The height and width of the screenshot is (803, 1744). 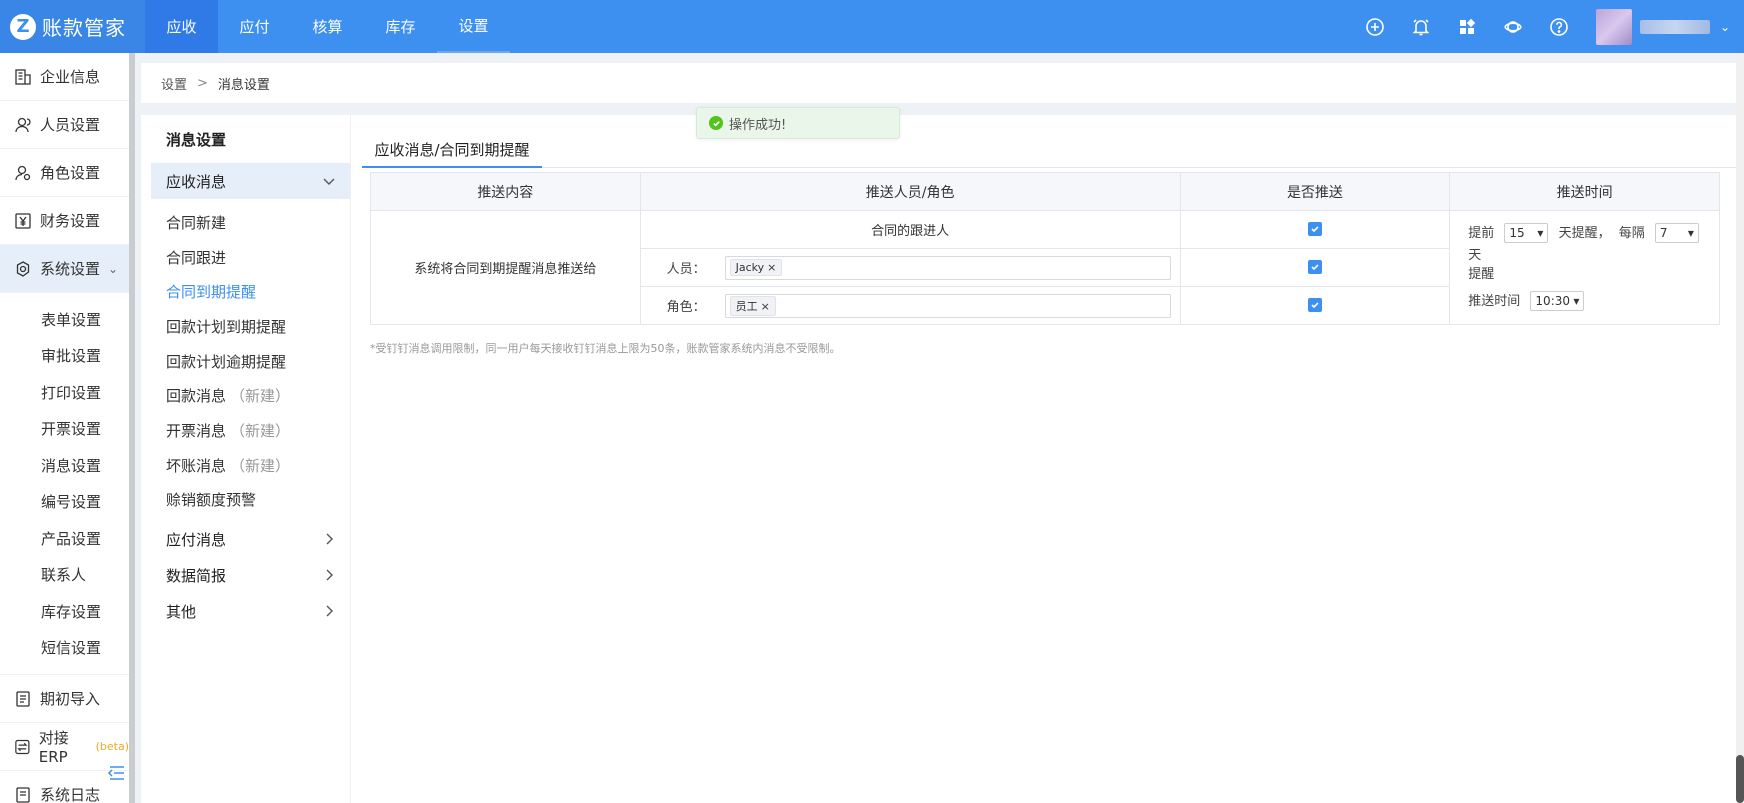 What do you see at coordinates (70, 699) in the screenshot?
I see `sidebar-item-label: 期初导入` at bounding box center [70, 699].